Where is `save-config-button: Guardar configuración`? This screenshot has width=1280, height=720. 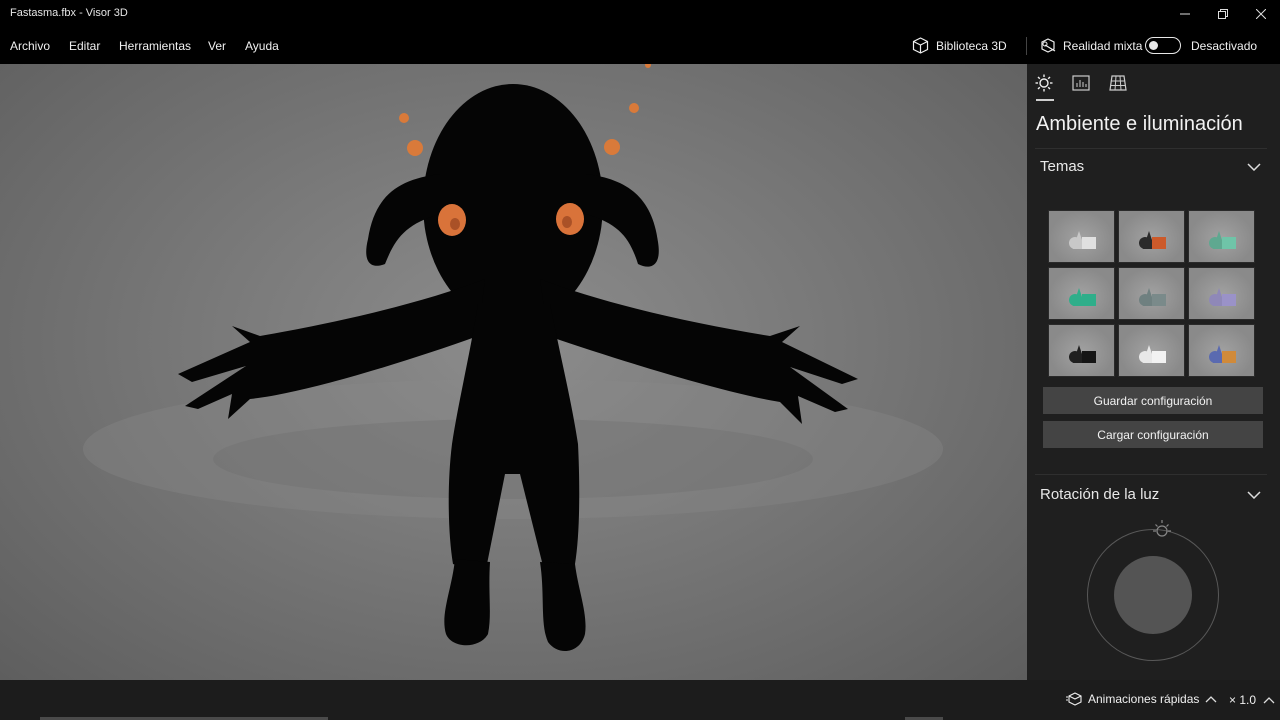 save-config-button: Guardar configuración is located at coordinates (1153, 400).